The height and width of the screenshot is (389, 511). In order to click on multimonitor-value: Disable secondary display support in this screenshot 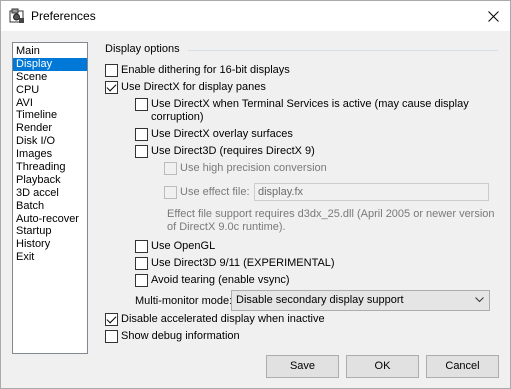, I will do `click(320, 300)`.